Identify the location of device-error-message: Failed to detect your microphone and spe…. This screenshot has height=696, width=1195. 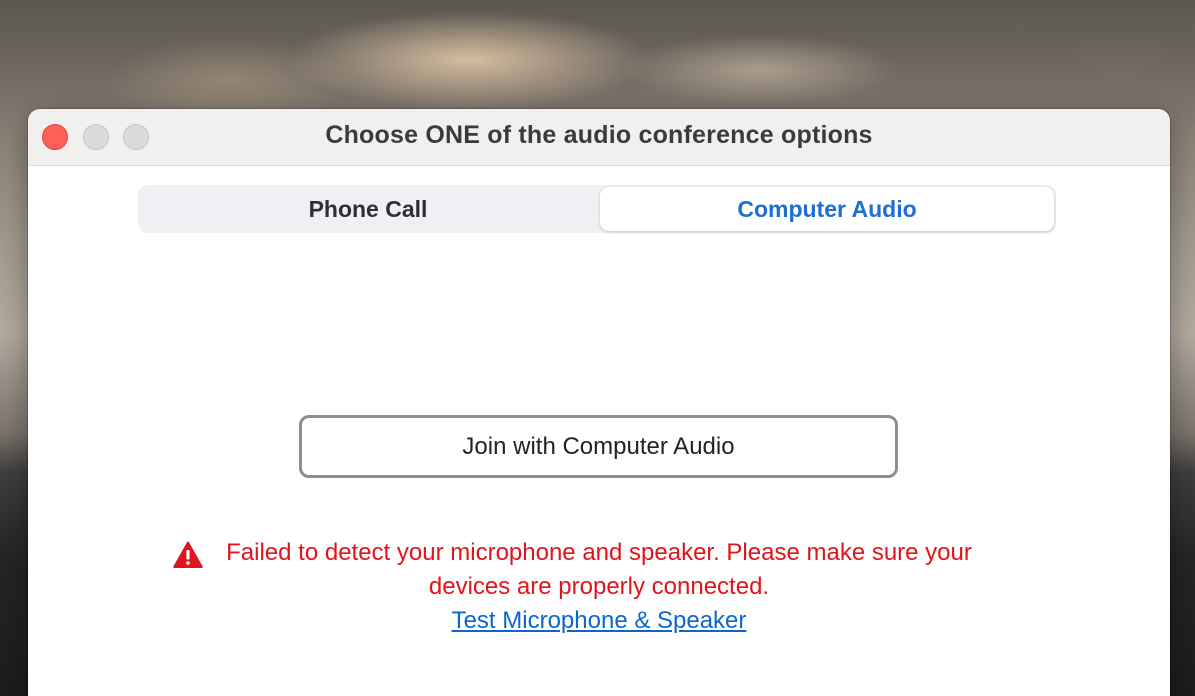
(599, 569).